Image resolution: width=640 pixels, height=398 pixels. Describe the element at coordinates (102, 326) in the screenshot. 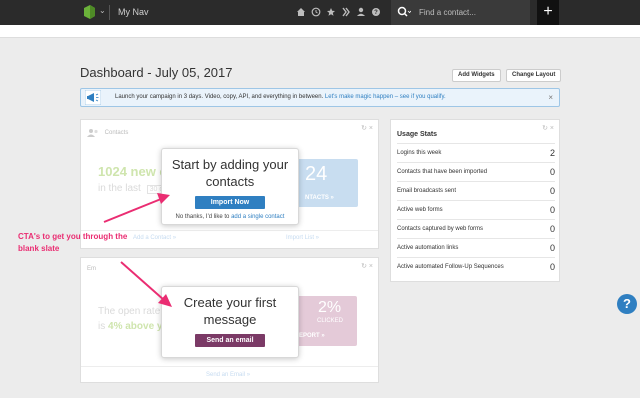

I see `faded-line-prefix: is` at that location.